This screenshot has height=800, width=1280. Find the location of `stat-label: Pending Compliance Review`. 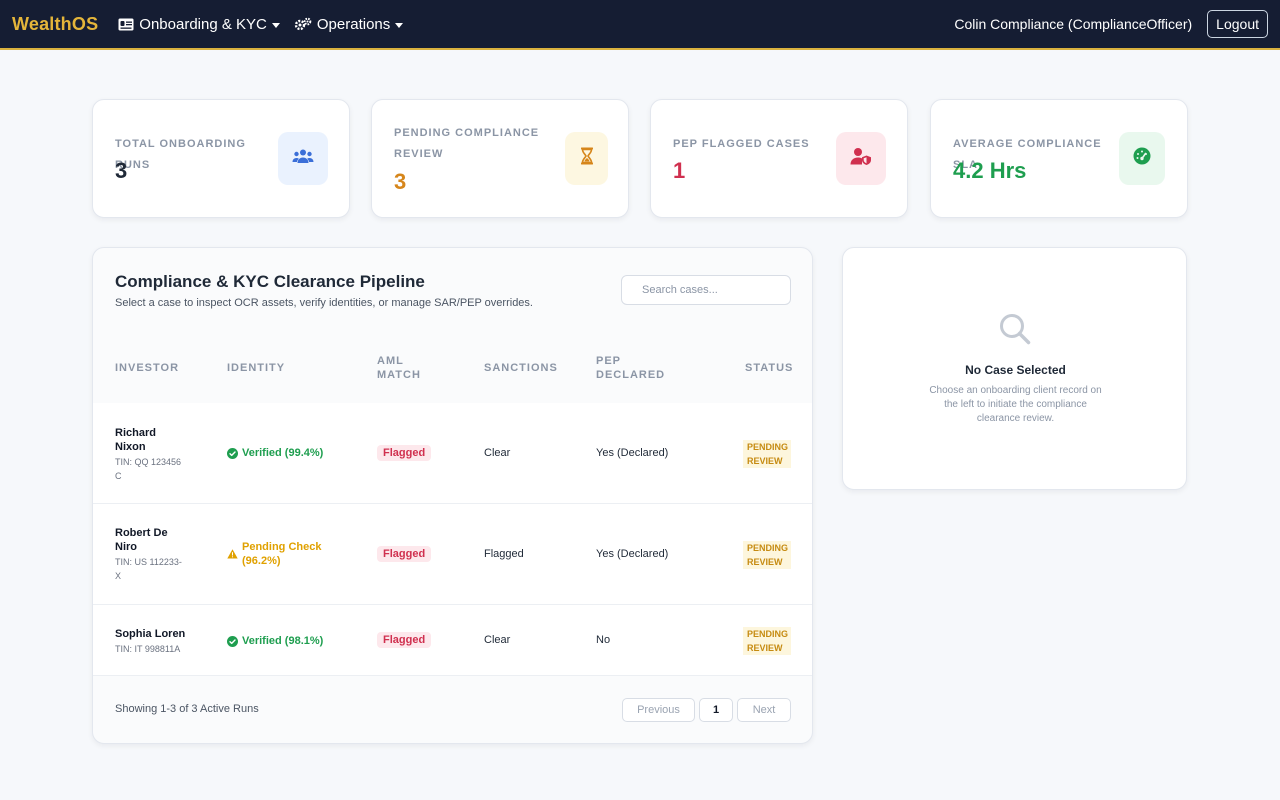

stat-label: Pending Compliance Review is located at coordinates (467, 143).